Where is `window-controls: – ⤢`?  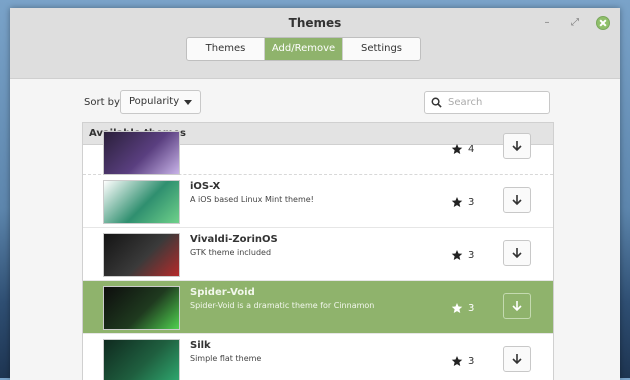
window-controls: – ⤢ is located at coordinates (575, 23).